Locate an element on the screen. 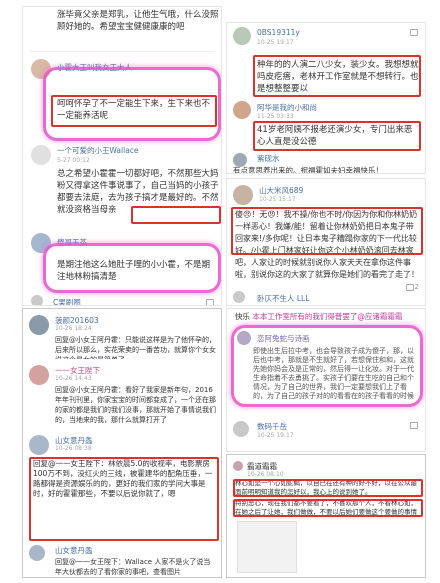  like-button: 2 is located at coordinates (412, 287).